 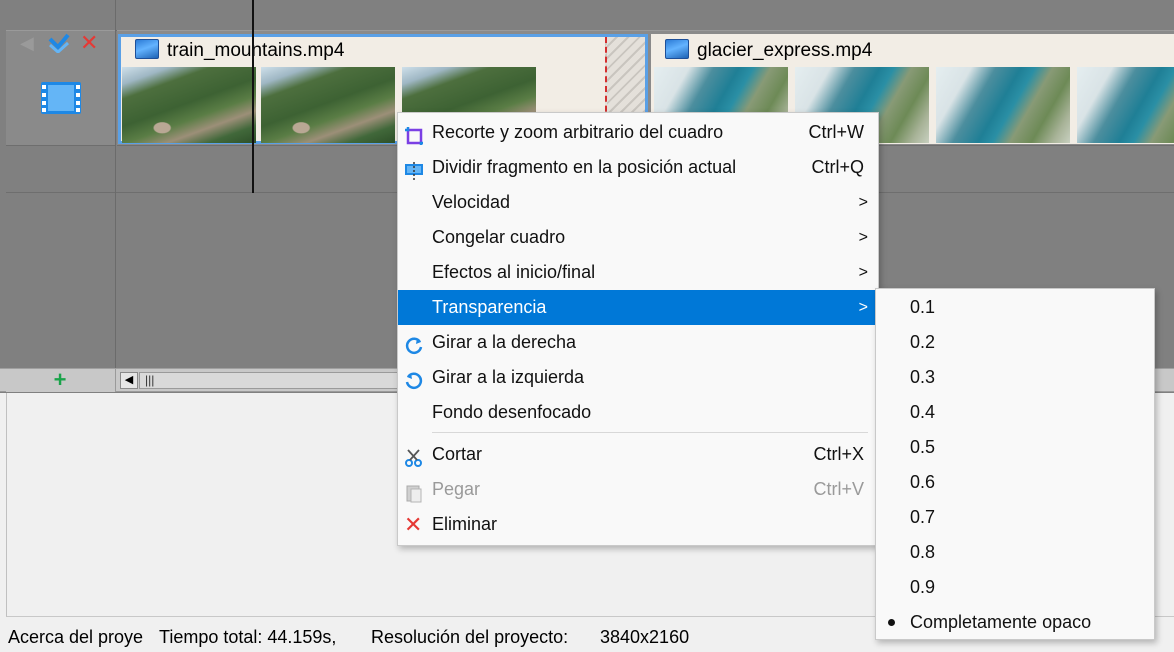 I want to click on opacity-option: 0.5, so click(x=1015, y=447).